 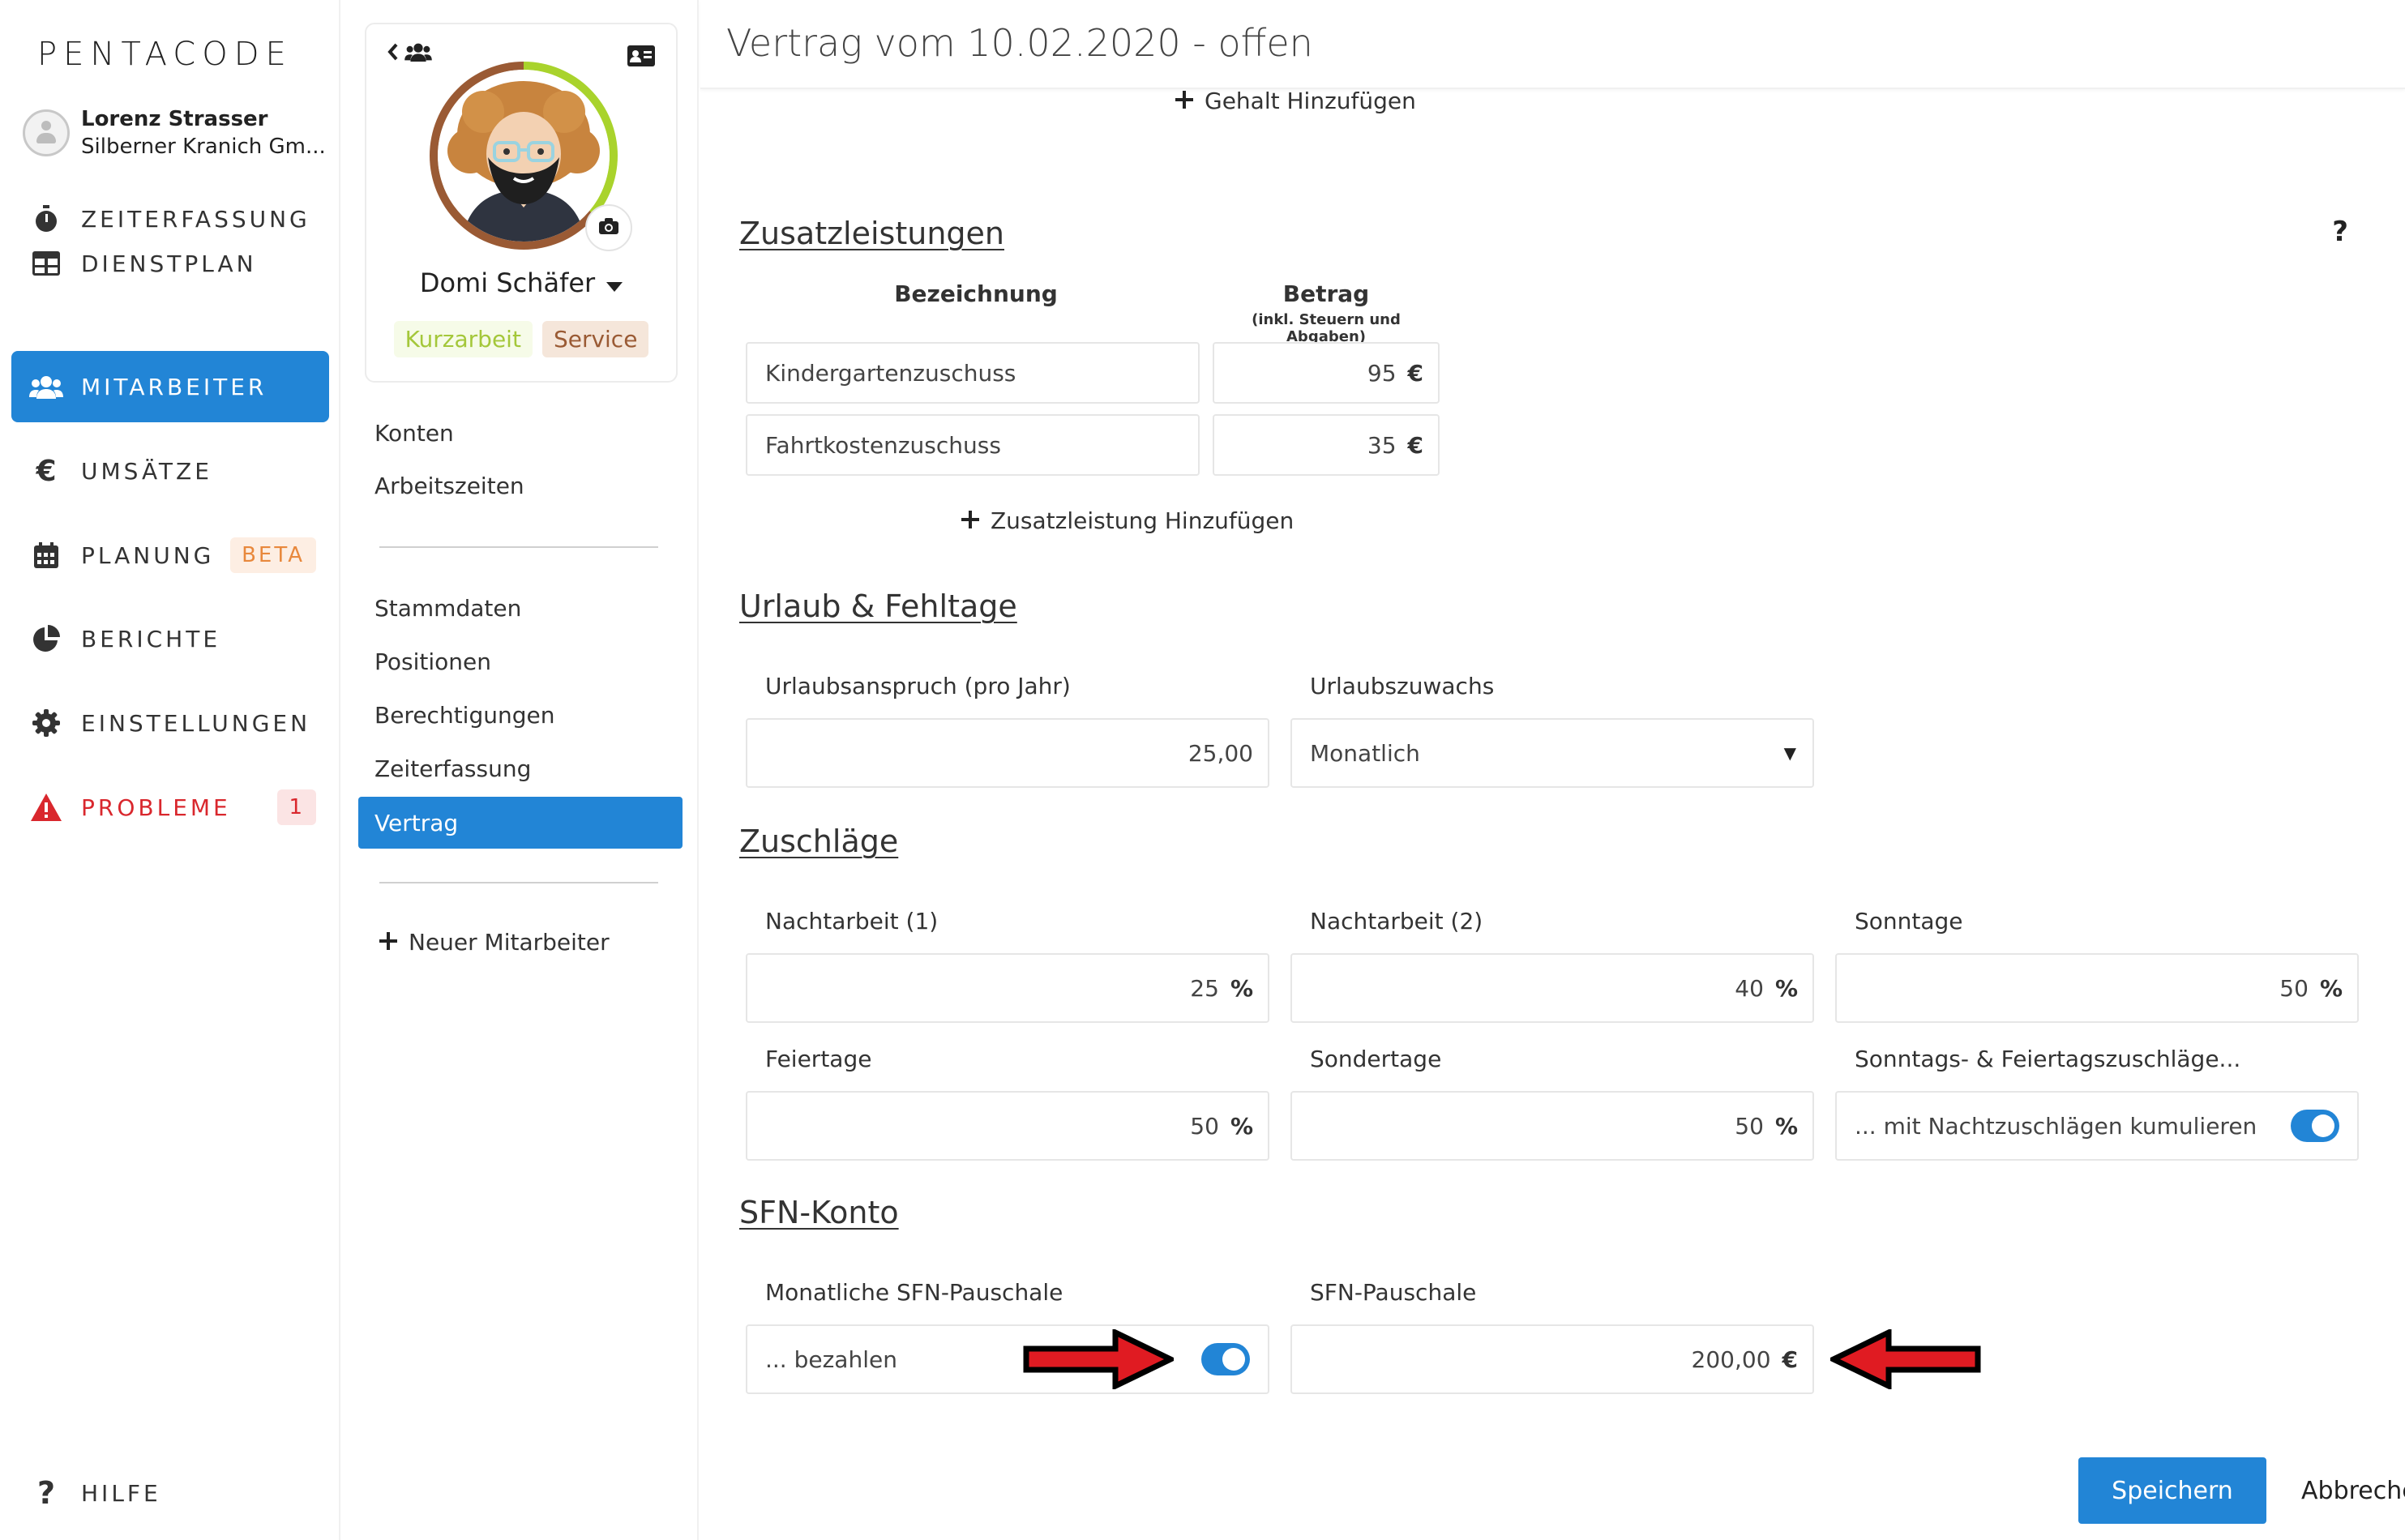 I want to click on vacation-accrual-select: Monatlich ▼, so click(x=1552, y=753).